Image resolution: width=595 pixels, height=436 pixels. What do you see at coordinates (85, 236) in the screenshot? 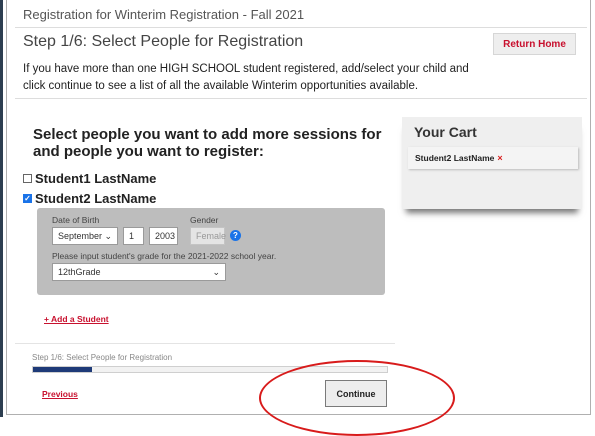
I see `dob-month-select: September ⌄` at bounding box center [85, 236].